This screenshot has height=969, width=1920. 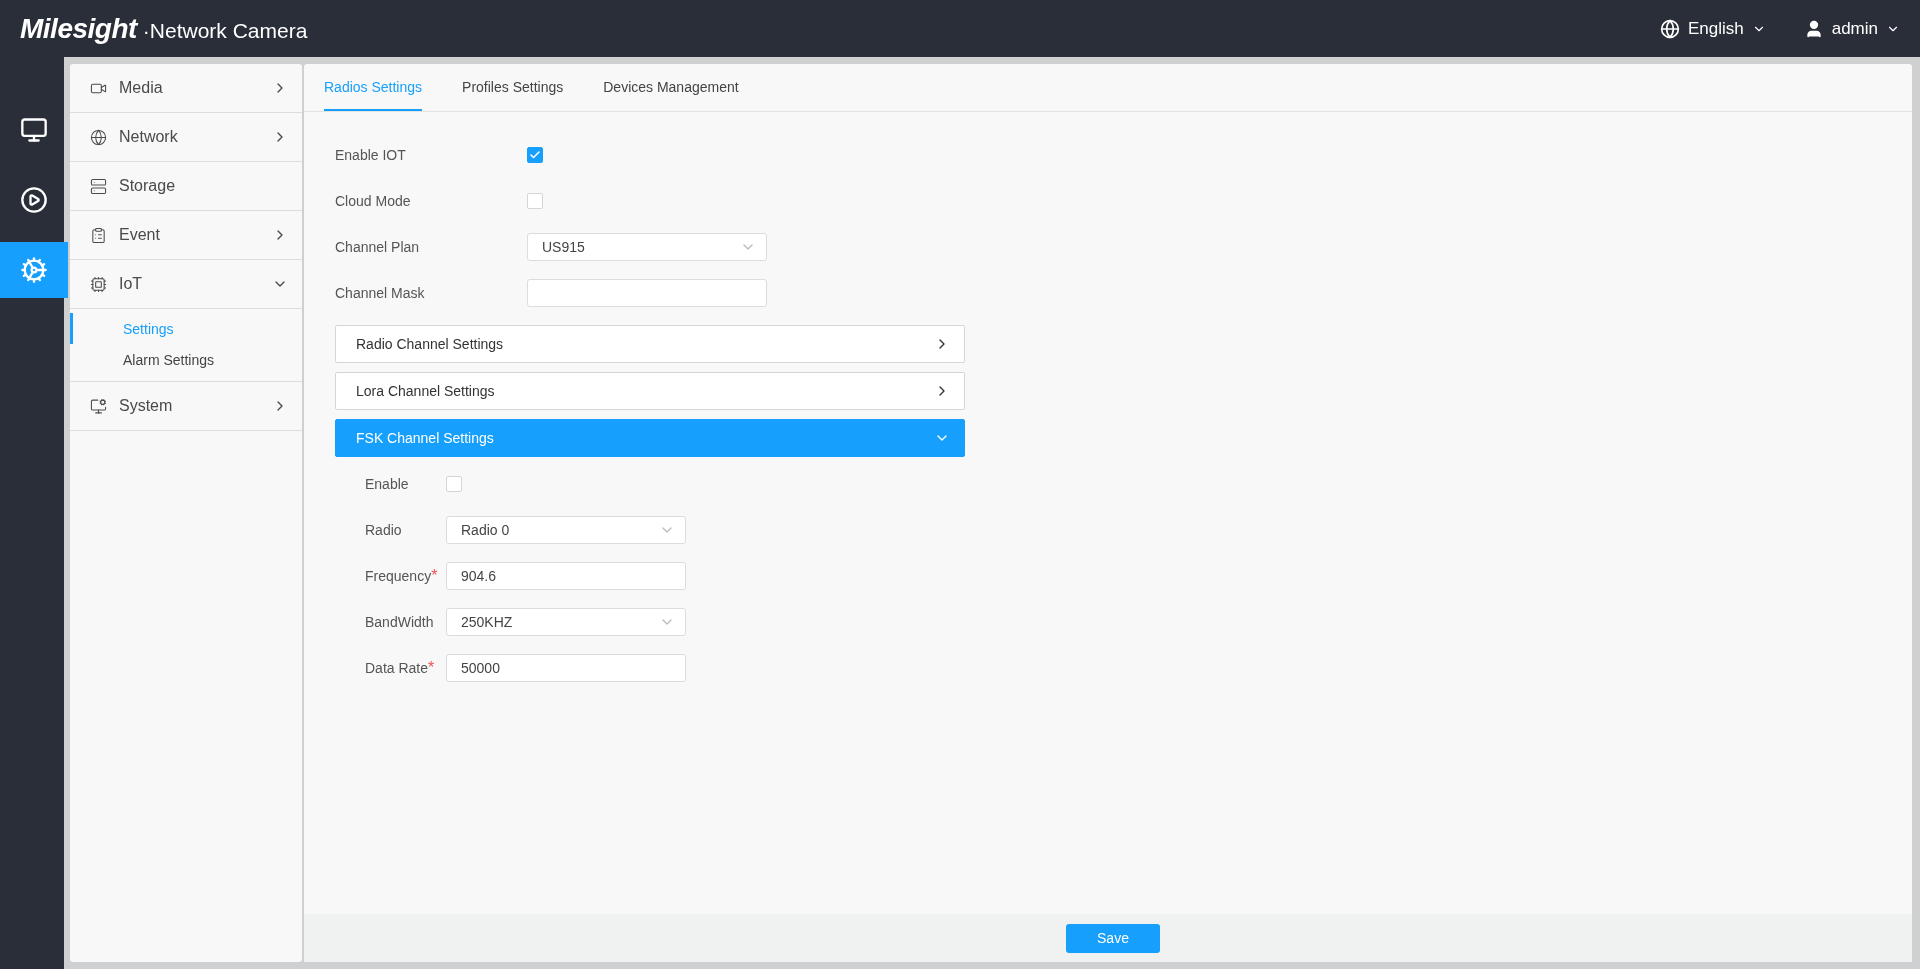 What do you see at coordinates (373, 201) in the screenshot?
I see `field-label: Cloud Mode` at bounding box center [373, 201].